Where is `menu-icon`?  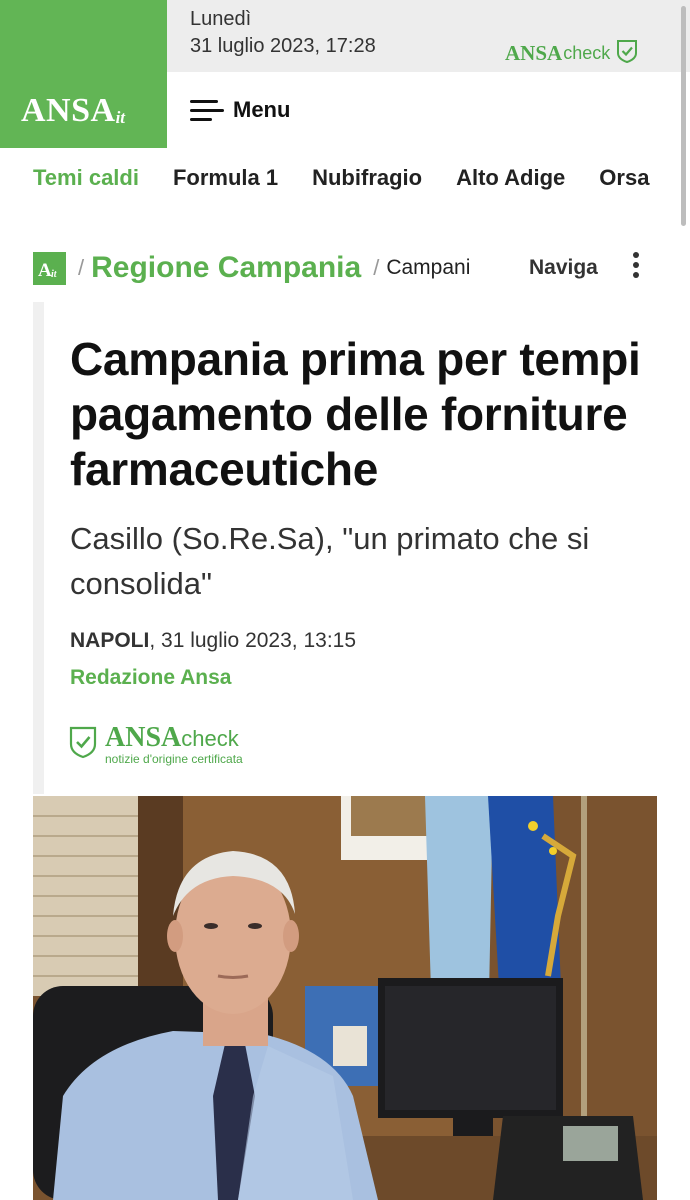 menu-icon is located at coordinates (207, 110).